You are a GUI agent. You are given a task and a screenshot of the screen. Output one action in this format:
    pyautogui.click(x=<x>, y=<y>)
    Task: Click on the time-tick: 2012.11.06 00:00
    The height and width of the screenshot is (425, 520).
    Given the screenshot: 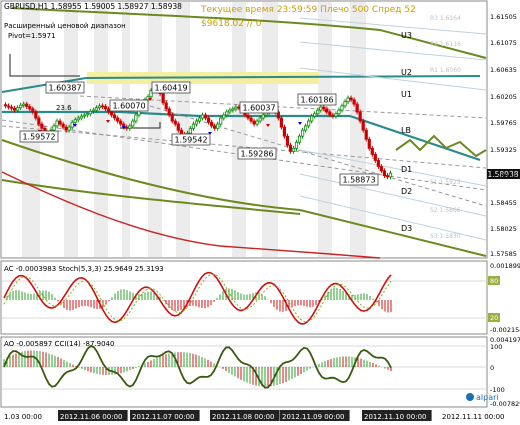 What is the action you would take?
    pyautogui.click(x=91, y=417)
    